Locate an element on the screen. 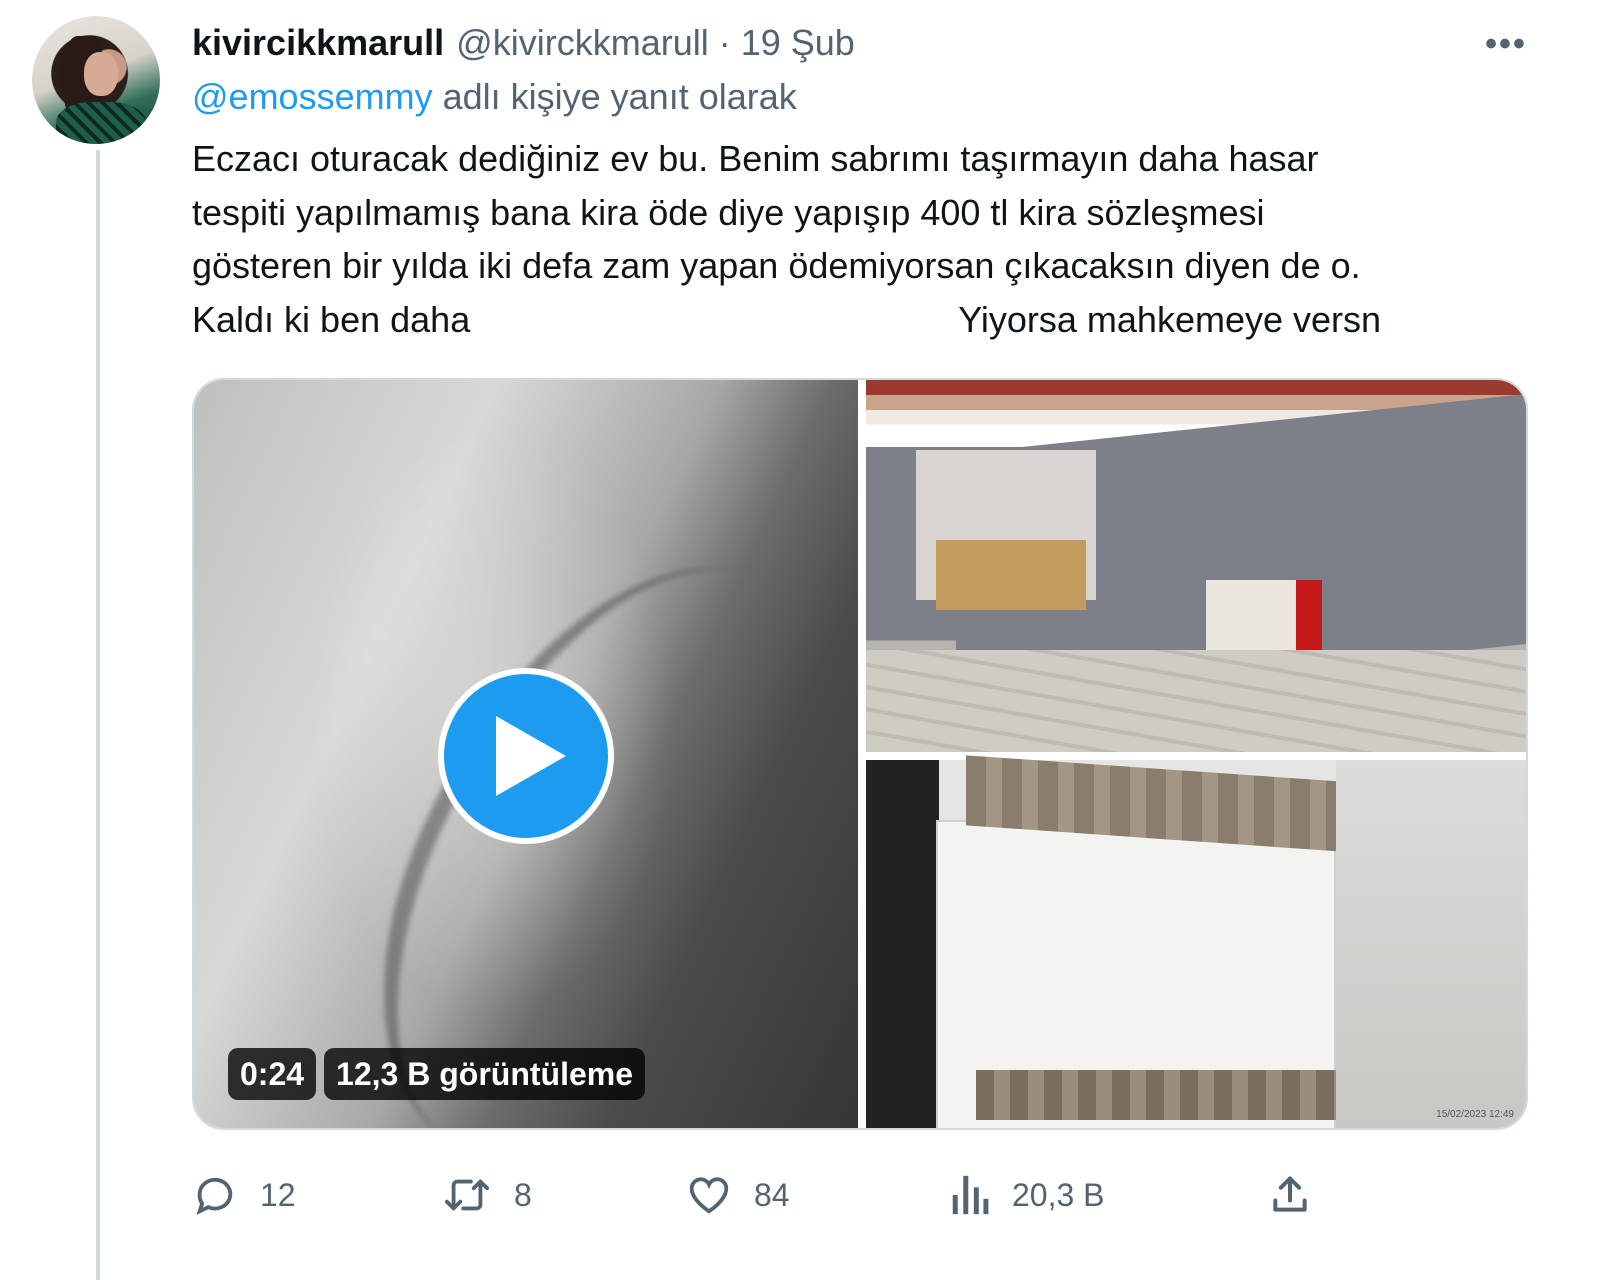  video-duration-badge: 0:24 is located at coordinates (272, 1074).